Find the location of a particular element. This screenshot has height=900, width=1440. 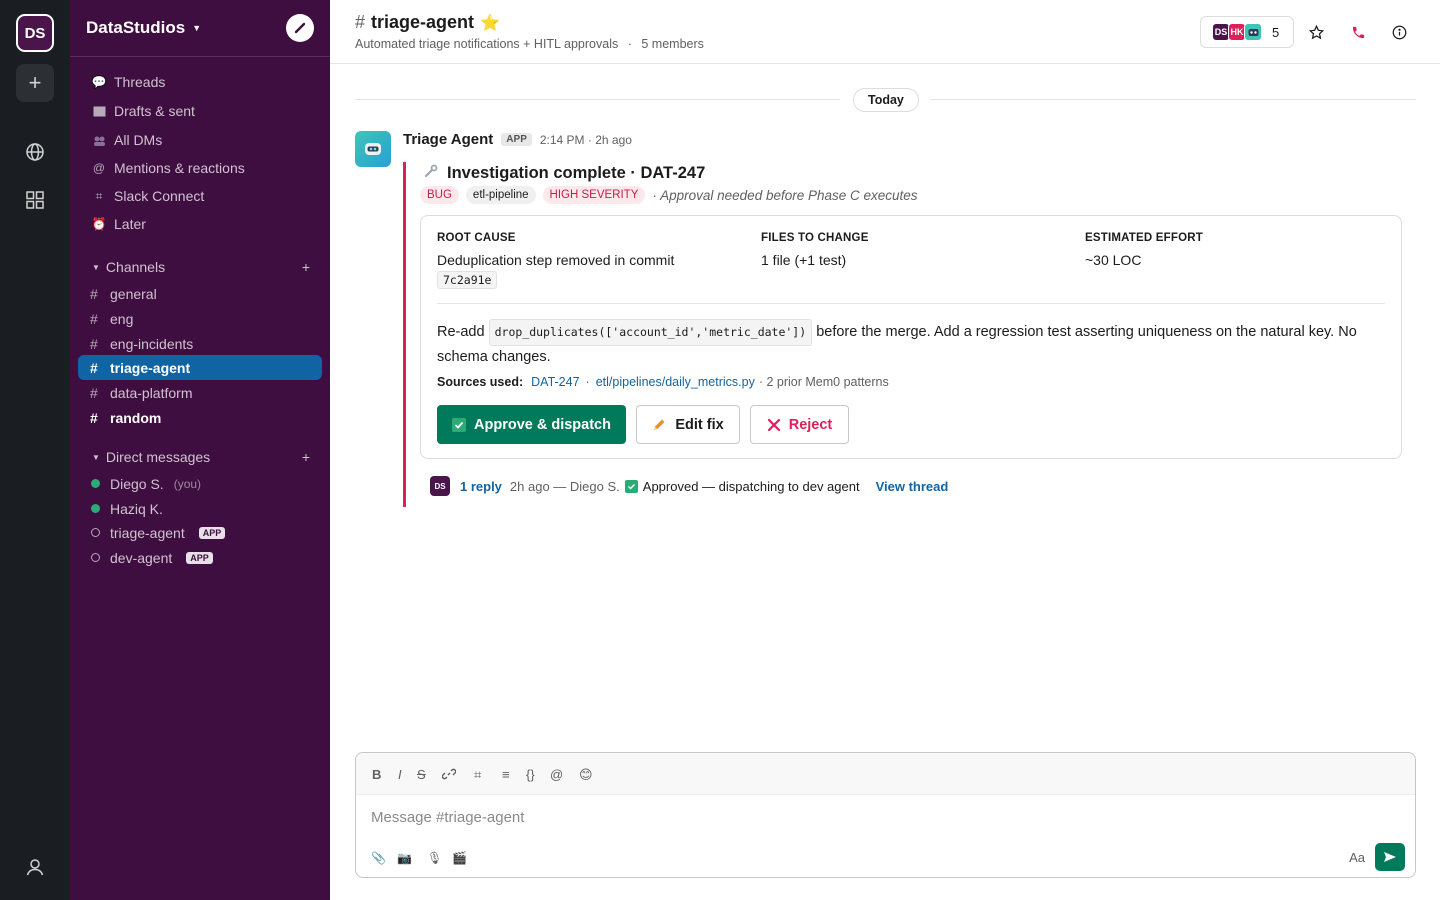

compose-button is located at coordinates (300, 28).